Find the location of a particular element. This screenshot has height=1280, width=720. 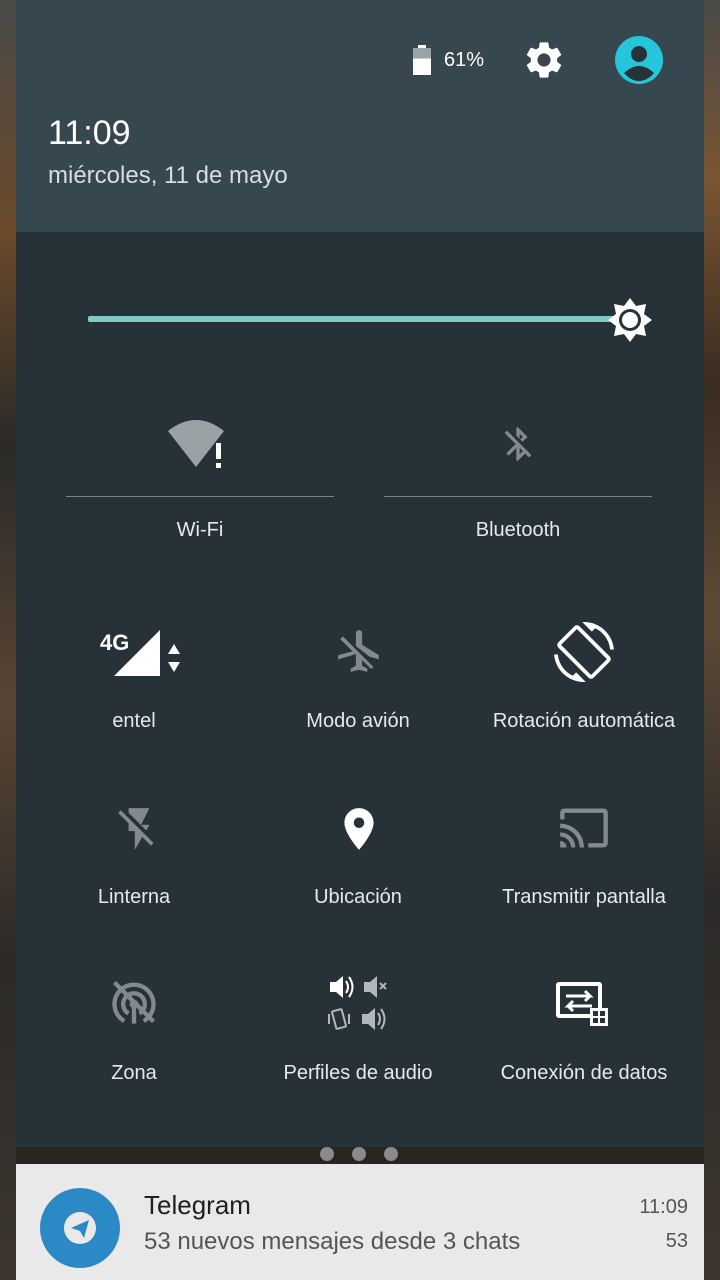

page-indicator is located at coordinates (360, 1155).